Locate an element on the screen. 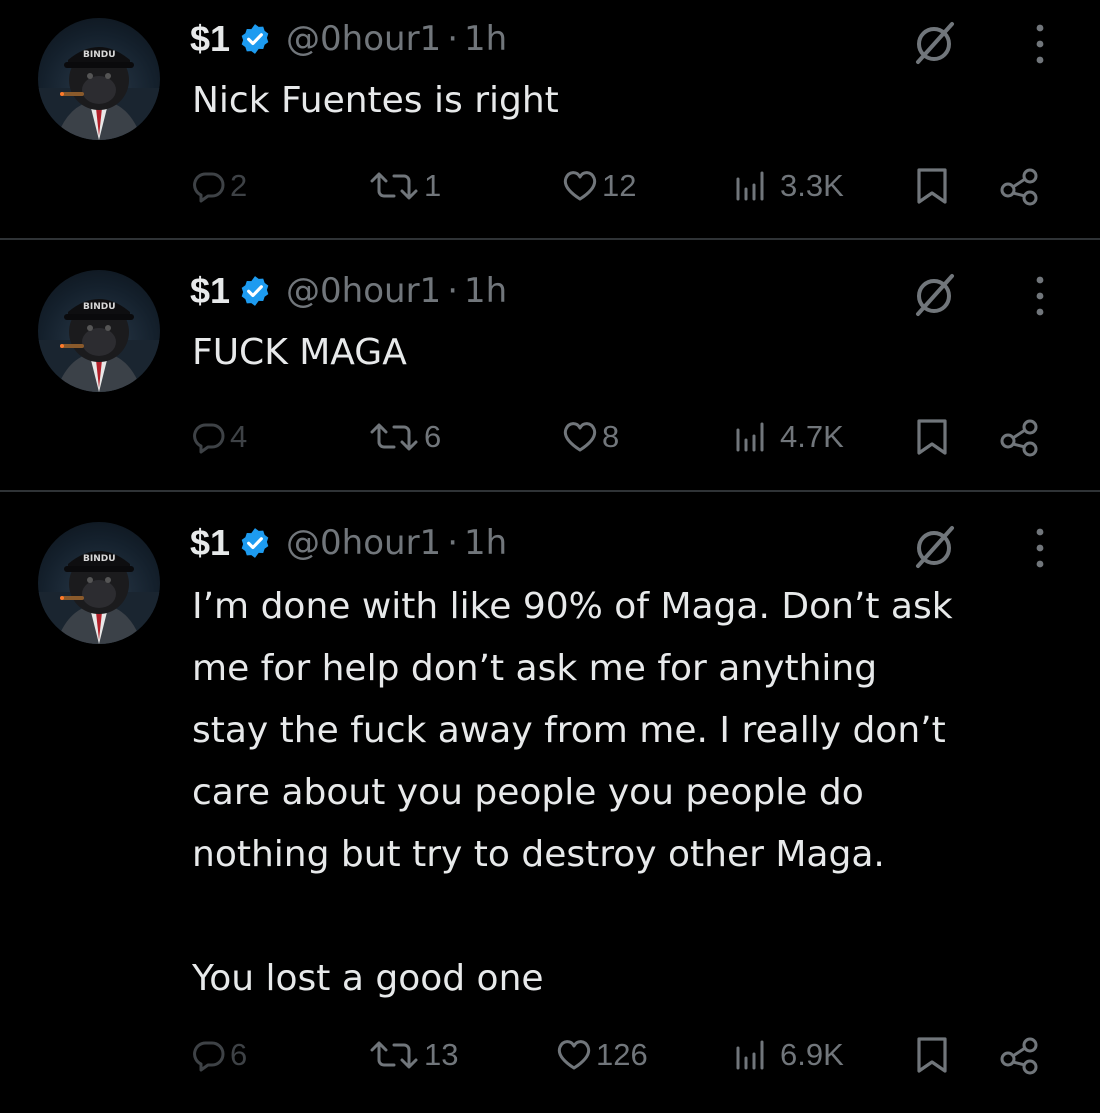  tweet-text: FUCK MAGA is located at coordinates (299, 352).